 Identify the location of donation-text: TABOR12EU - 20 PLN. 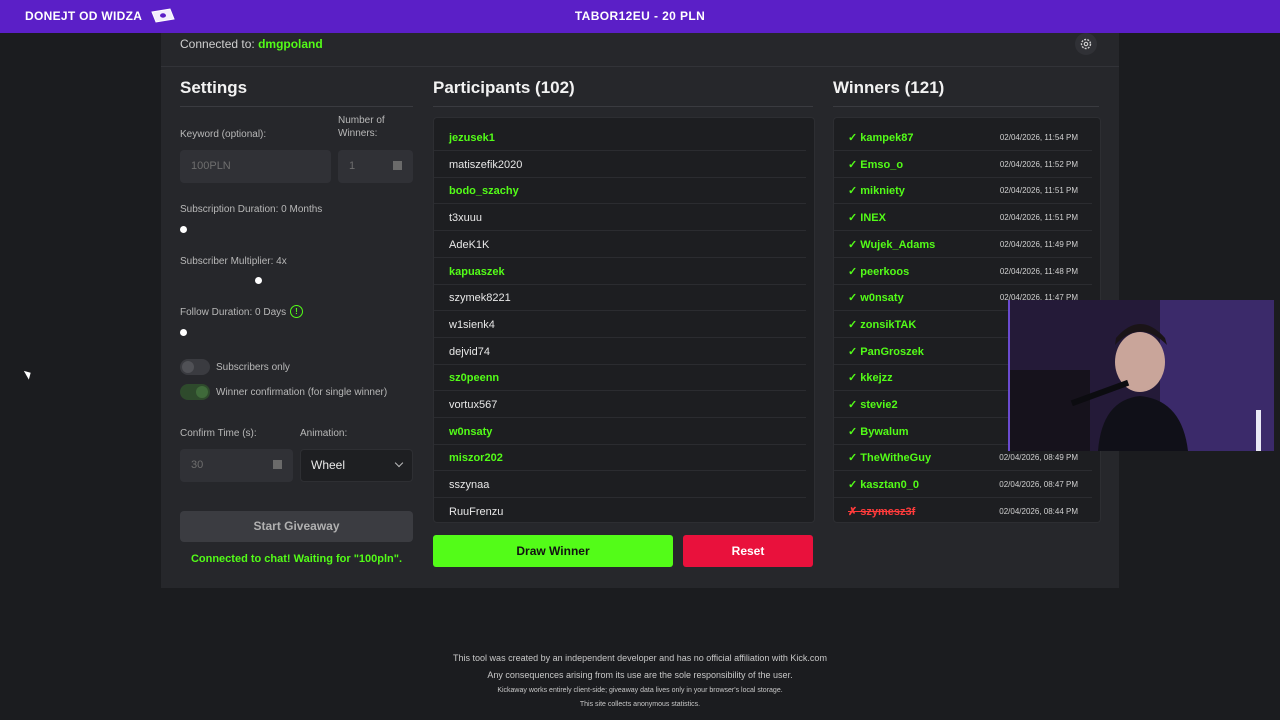
(640, 16).